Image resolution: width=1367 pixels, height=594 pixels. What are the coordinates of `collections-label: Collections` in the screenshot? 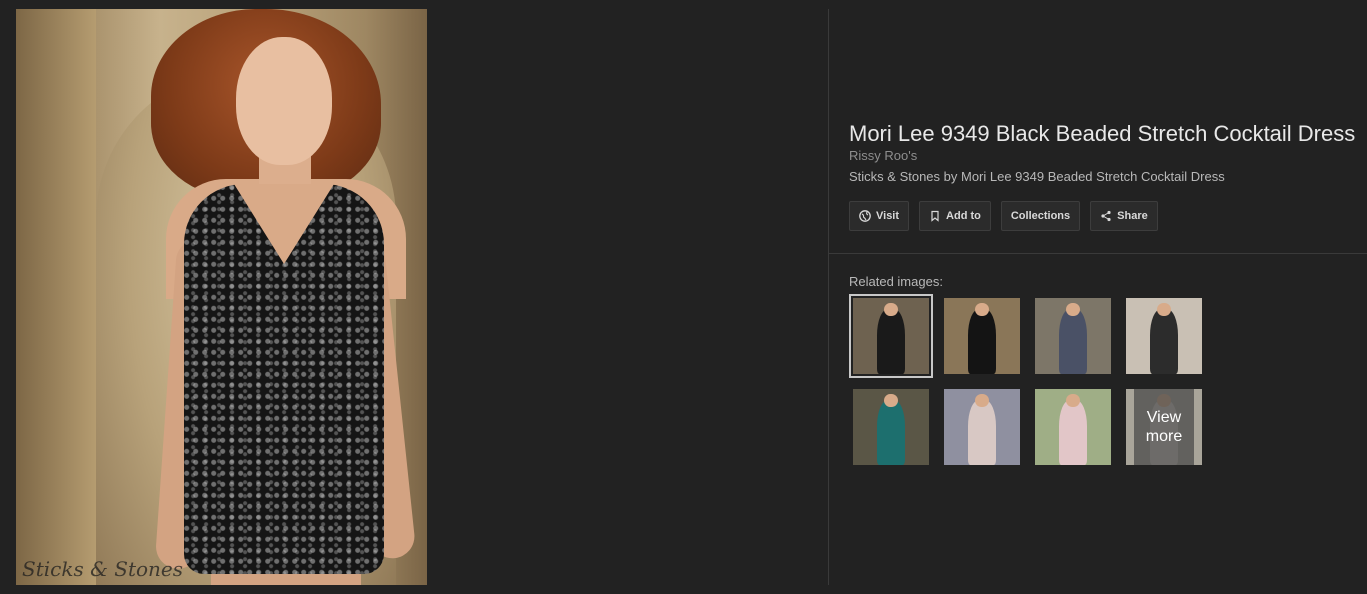 It's located at (1040, 216).